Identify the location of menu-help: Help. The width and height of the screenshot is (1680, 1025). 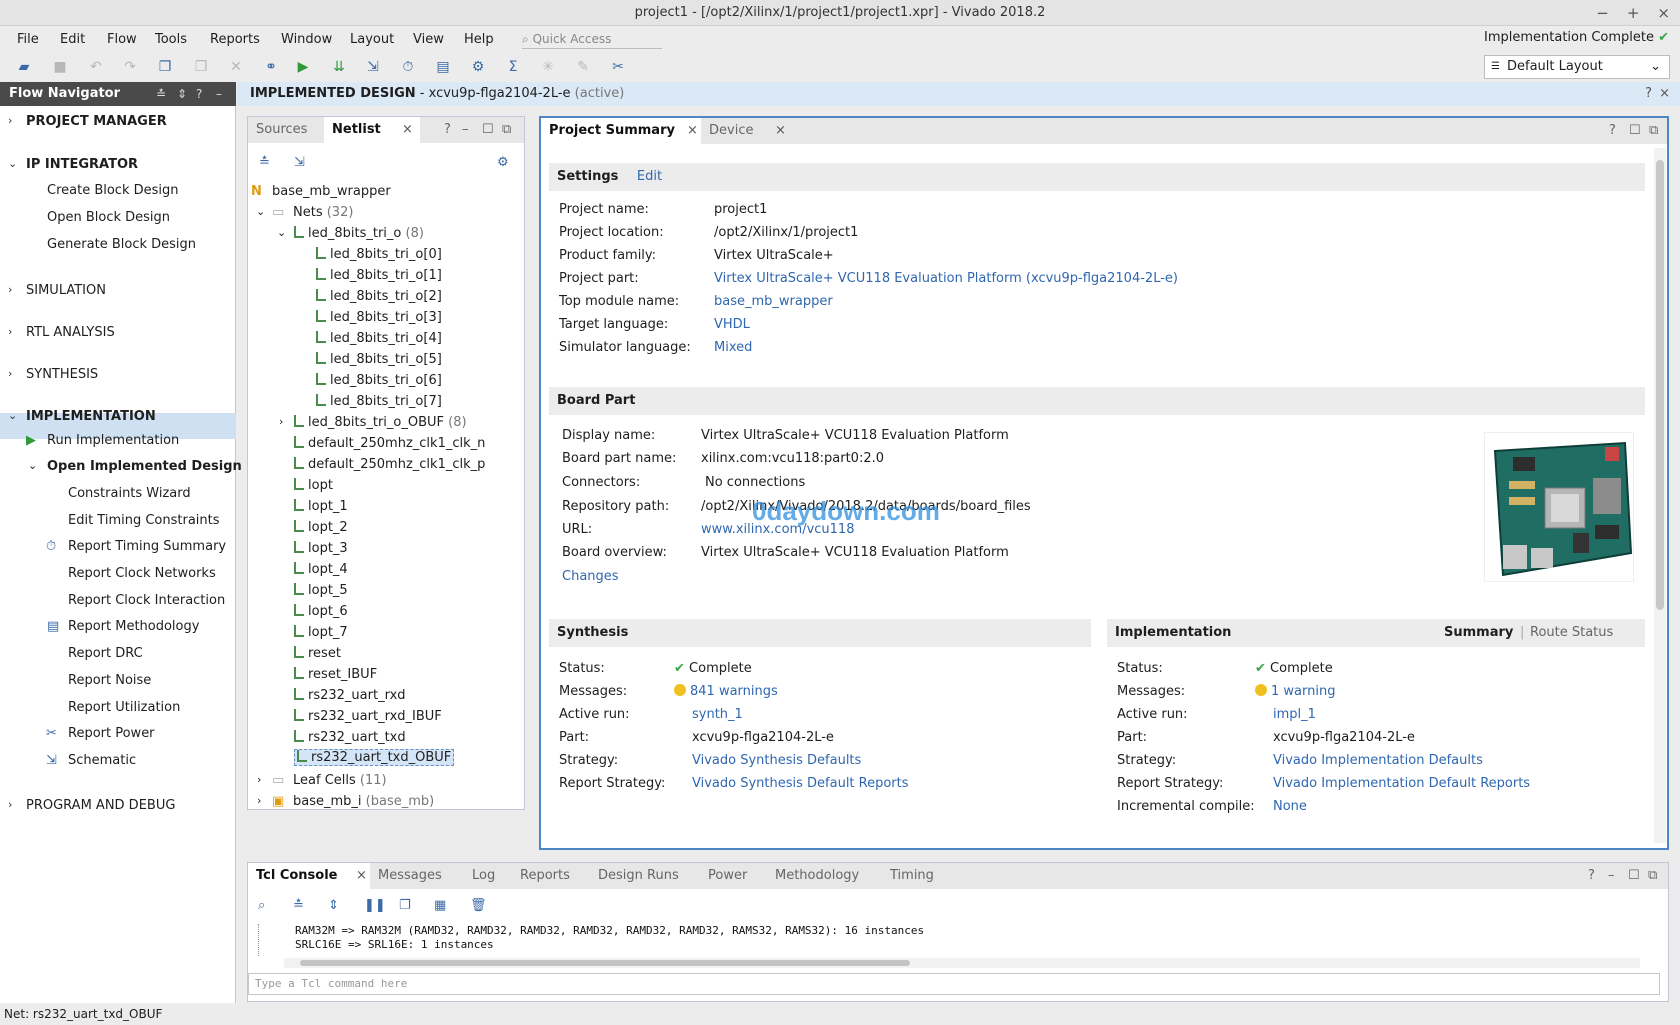
(479, 39).